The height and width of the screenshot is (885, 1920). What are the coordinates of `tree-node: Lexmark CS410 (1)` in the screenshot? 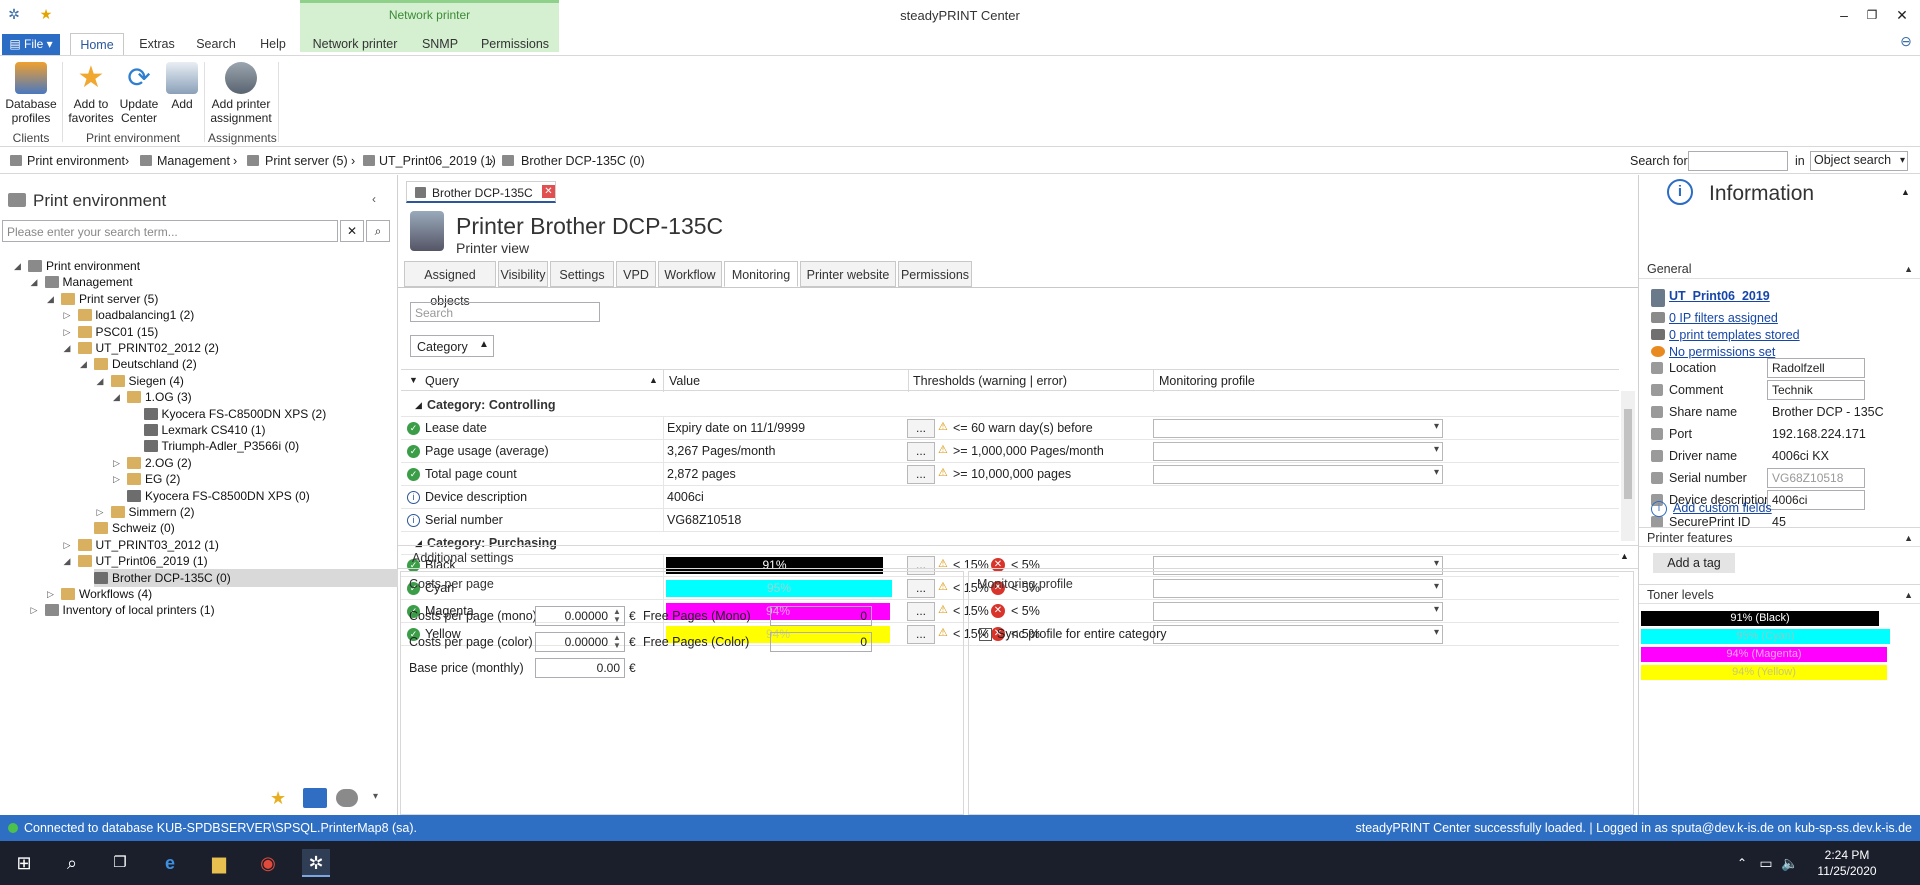 It's located at (204, 430).